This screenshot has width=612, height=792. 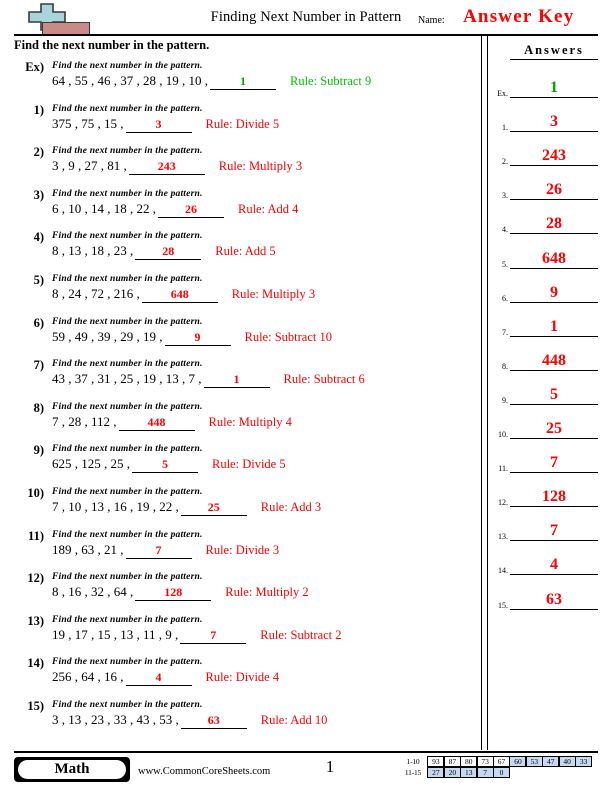 I want to click on answer-row: 2. 243, so click(x=546, y=151).